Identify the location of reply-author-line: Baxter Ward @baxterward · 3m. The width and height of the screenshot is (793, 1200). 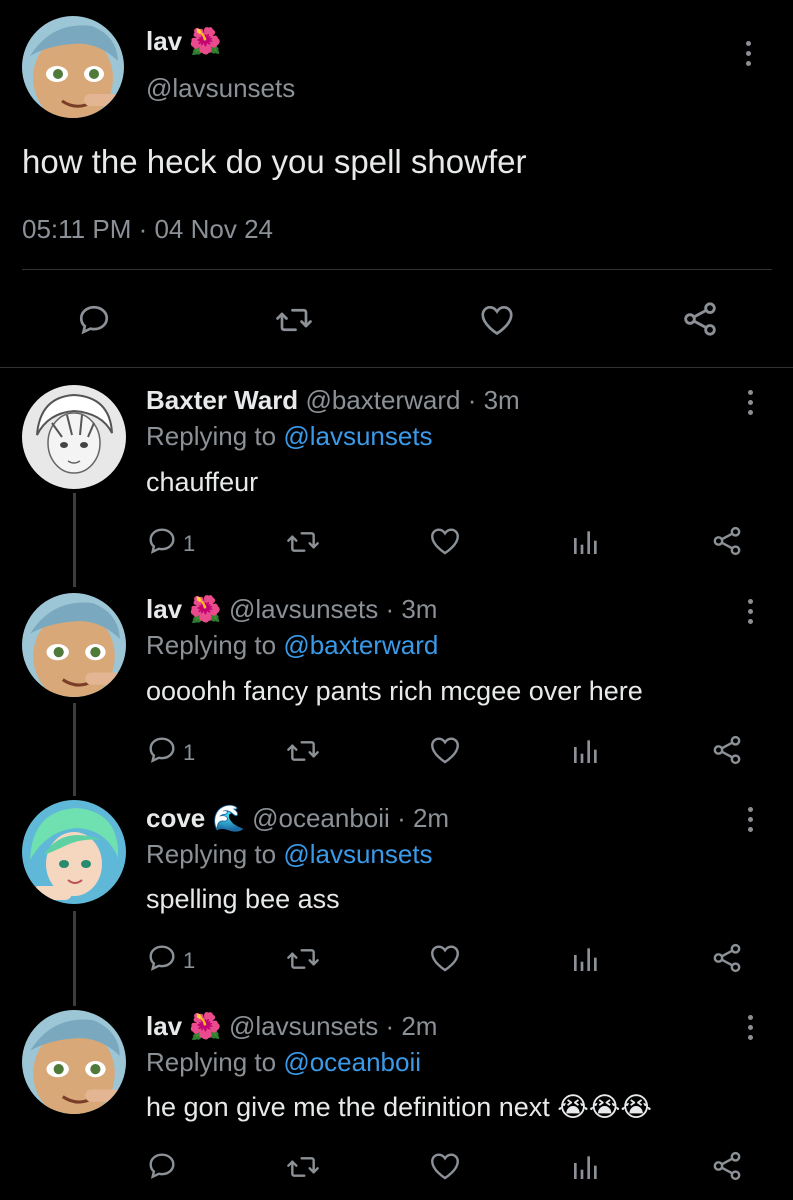
(333, 400).